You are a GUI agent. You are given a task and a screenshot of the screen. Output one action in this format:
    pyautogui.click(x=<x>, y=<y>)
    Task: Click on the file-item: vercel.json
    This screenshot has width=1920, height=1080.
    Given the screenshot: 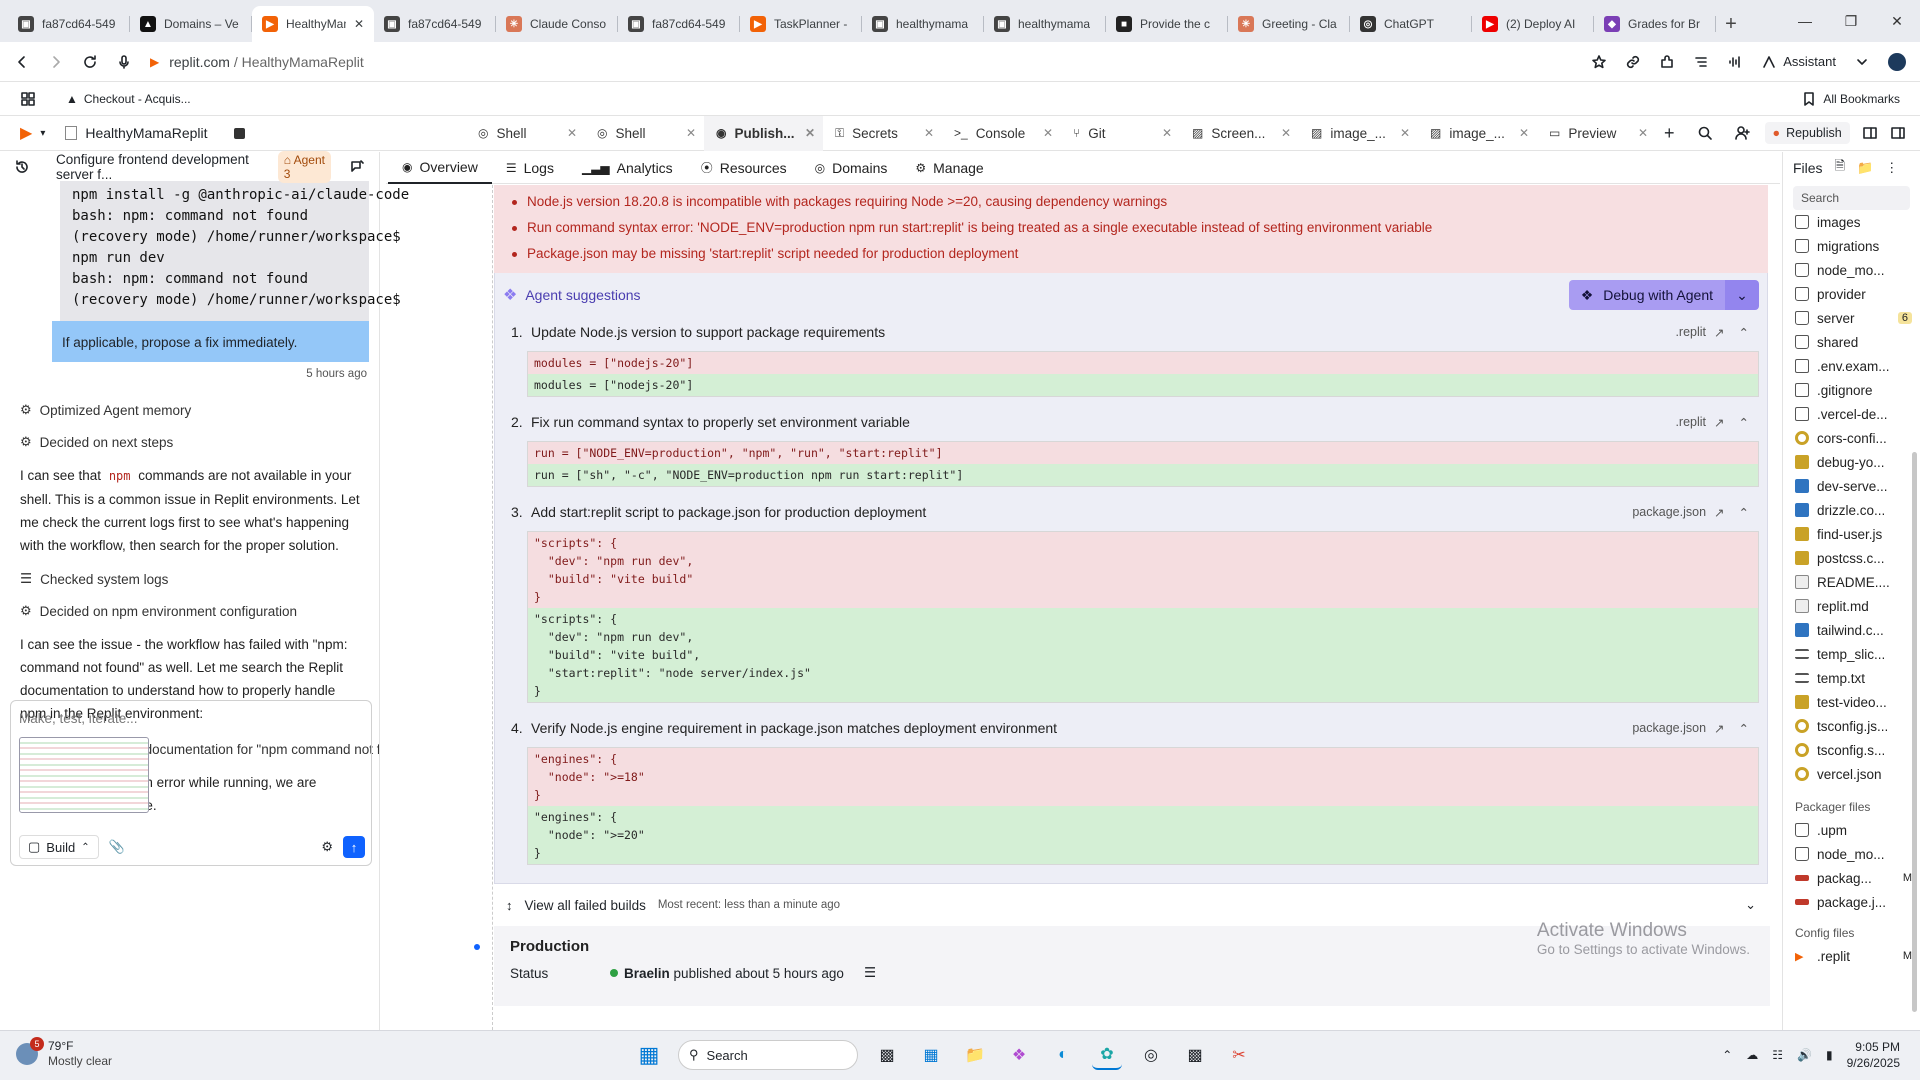 What is the action you would take?
    pyautogui.click(x=1851, y=774)
    